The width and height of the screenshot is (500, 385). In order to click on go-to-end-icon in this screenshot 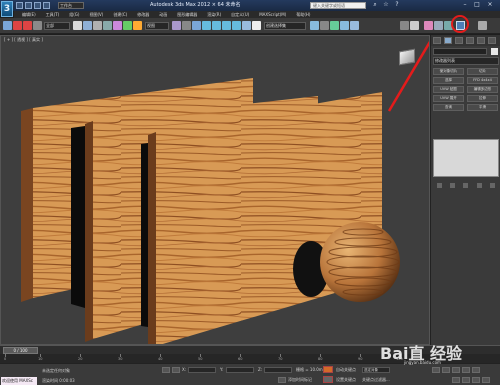, I will do `click(476, 370)`.